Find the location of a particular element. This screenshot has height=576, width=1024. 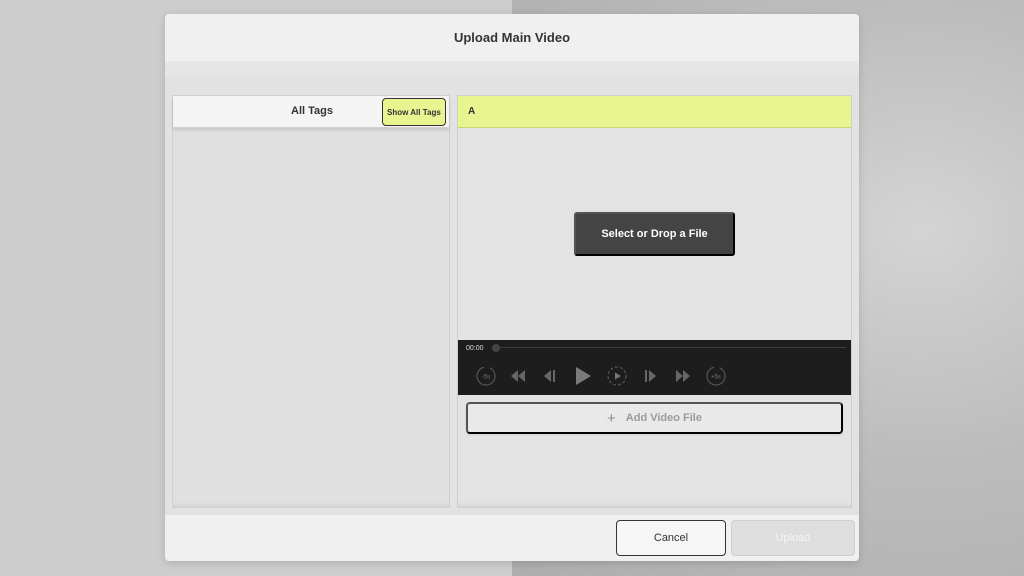

scrub-handle is located at coordinates (496, 348).